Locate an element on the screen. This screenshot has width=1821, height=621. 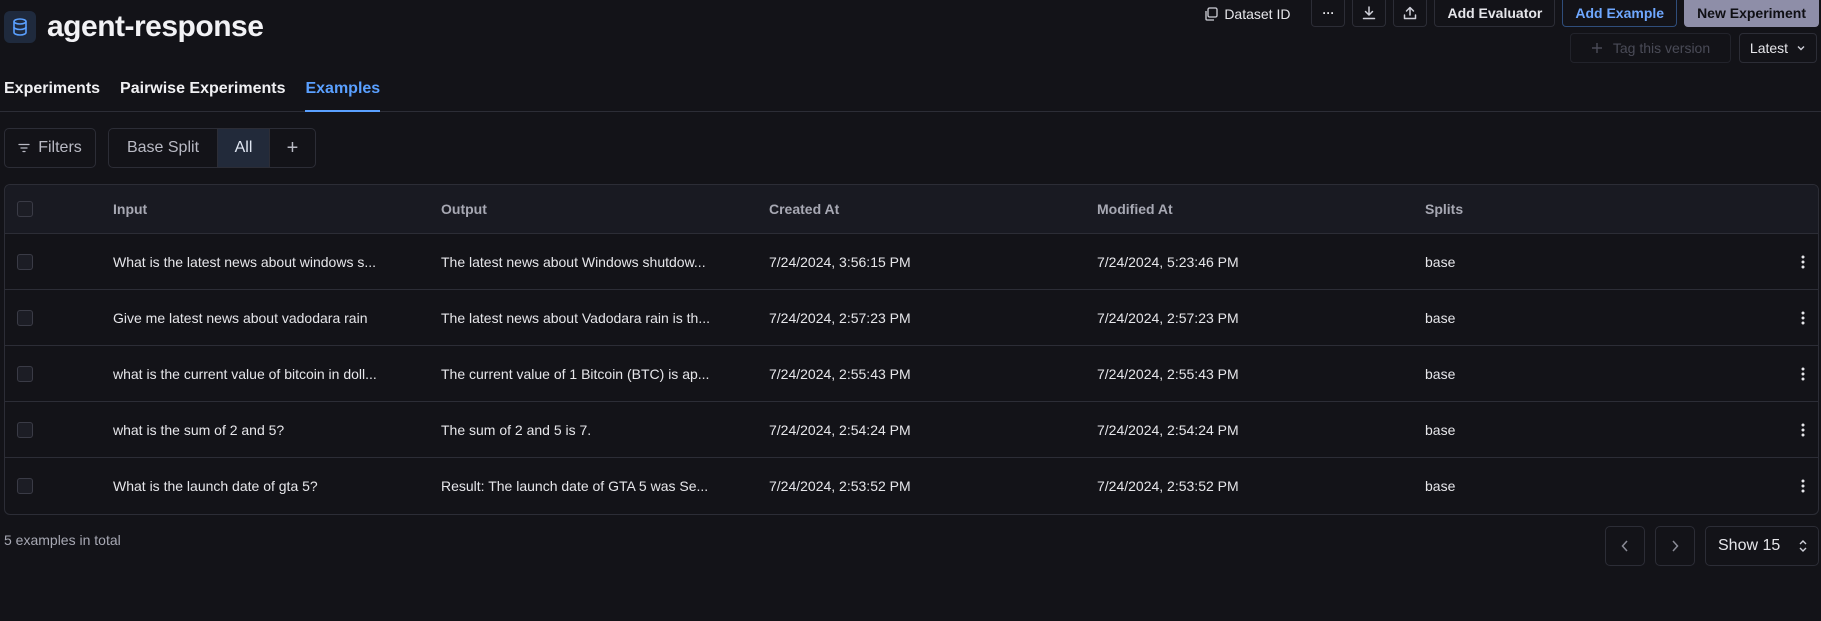
modified-at-cell: 7/24/2024, 2:55:43 PM is located at coordinates (1168, 373).